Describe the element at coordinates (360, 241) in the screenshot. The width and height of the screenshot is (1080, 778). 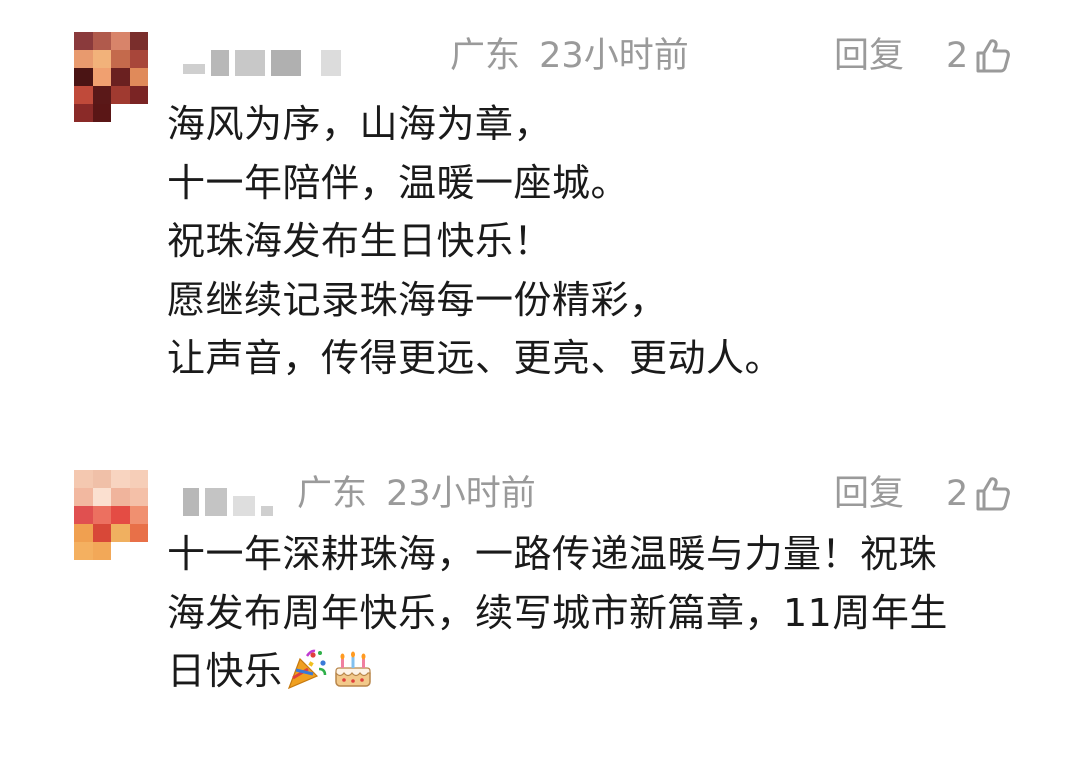
I see `comment-line: 祝珠海发布生日快乐！` at that location.